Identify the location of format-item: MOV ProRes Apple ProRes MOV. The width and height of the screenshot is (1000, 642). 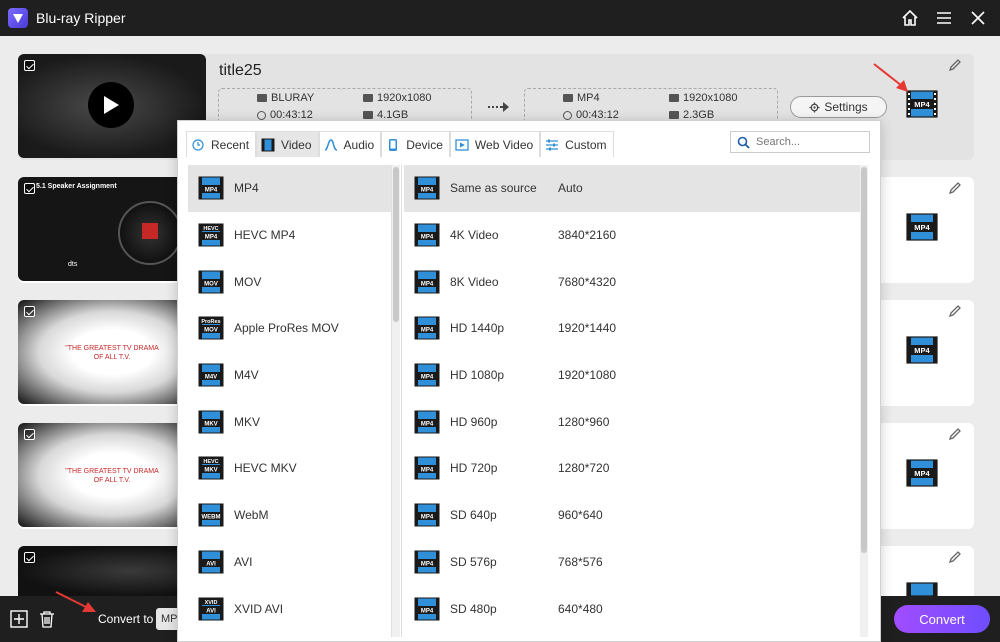
(289, 328).